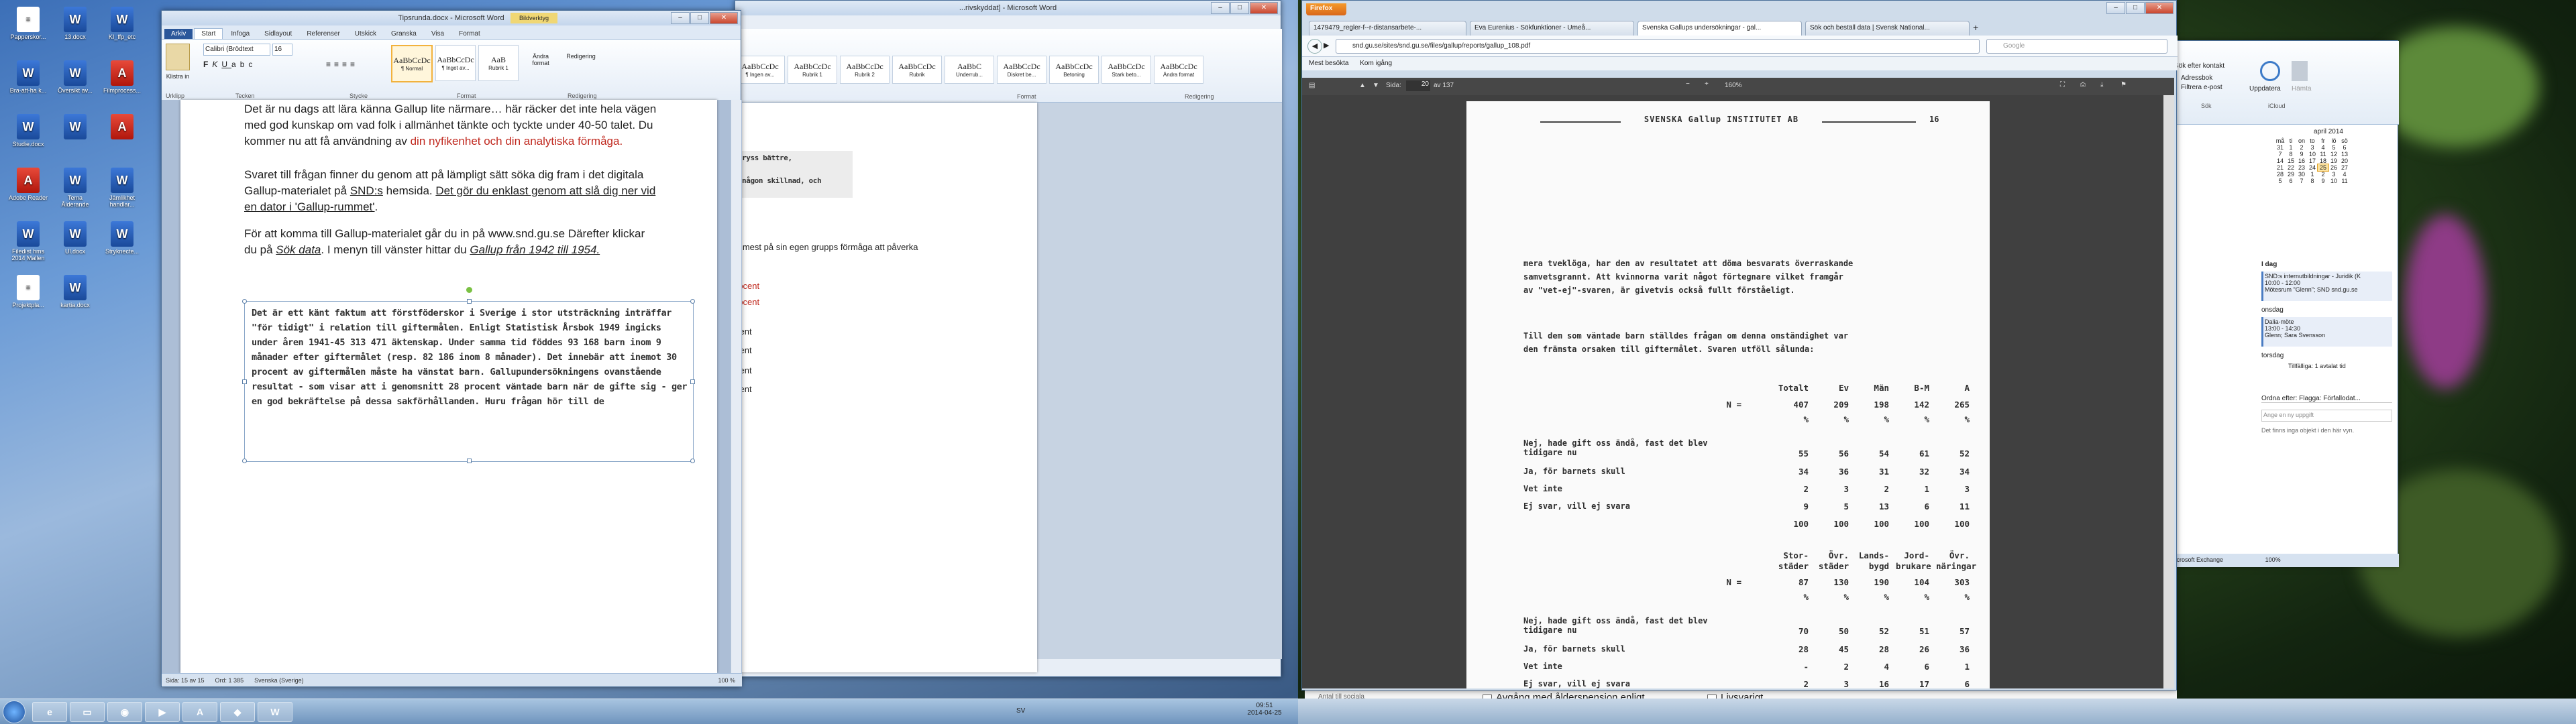 The width and height of the screenshot is (2576, 724). I want to click on gallup-link: Gallup från 1942 till 1954., so click(535, 250).